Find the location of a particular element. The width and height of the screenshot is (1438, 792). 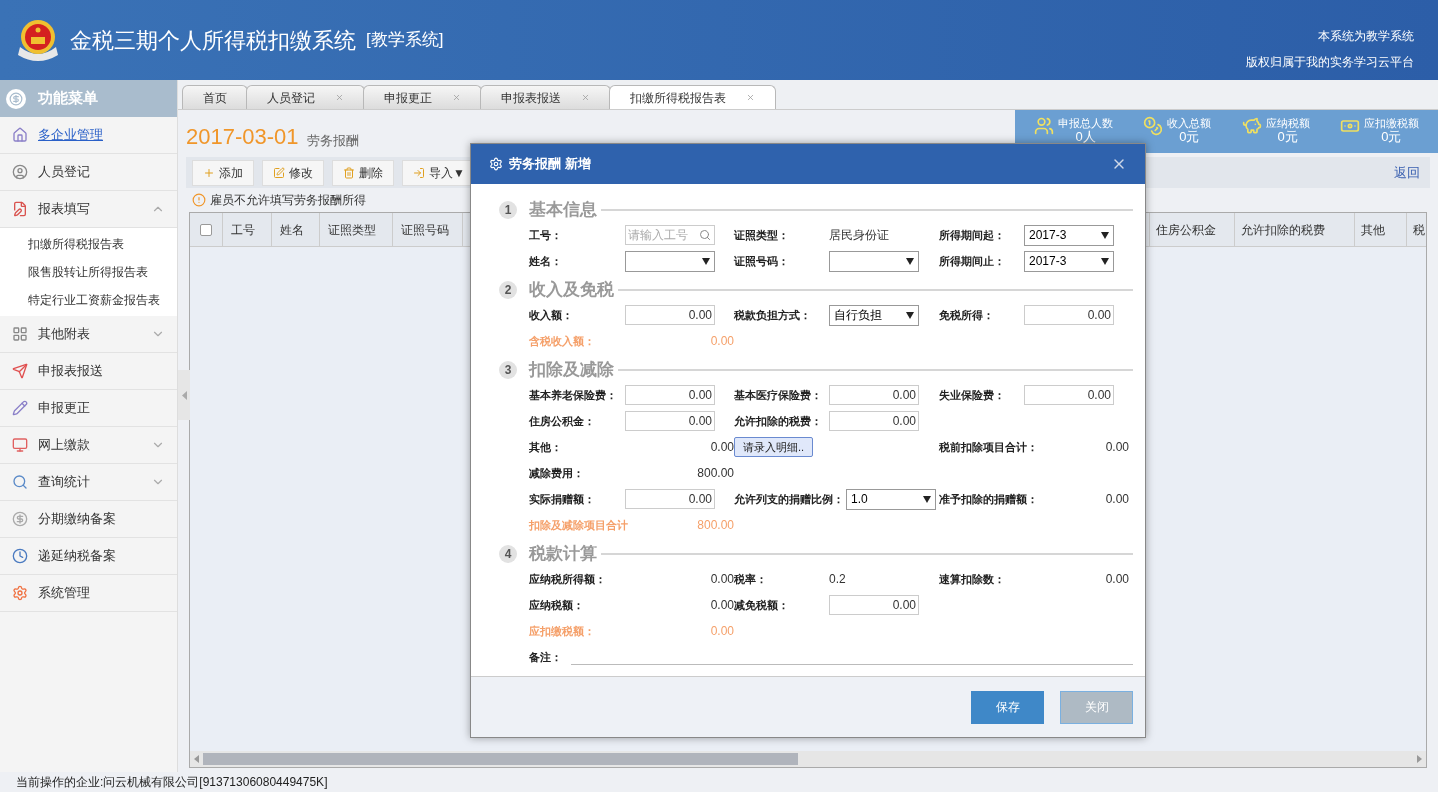

tab: 首页 is located at coordinates (215, 97).